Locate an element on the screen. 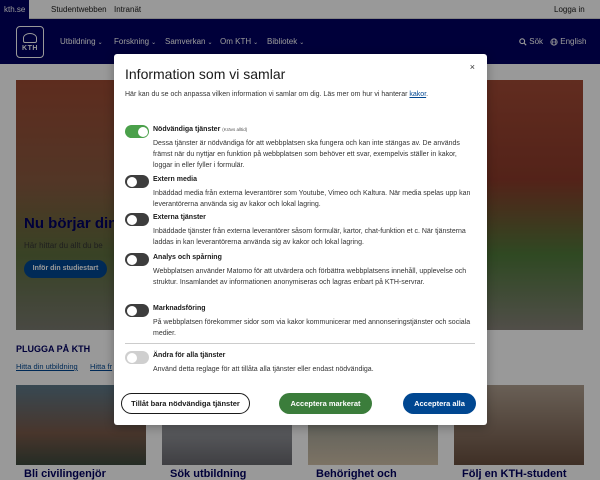 This screenshot has height=480, width=600. dialog-title: Information som vi samlar is located at coordinates (205, 74).